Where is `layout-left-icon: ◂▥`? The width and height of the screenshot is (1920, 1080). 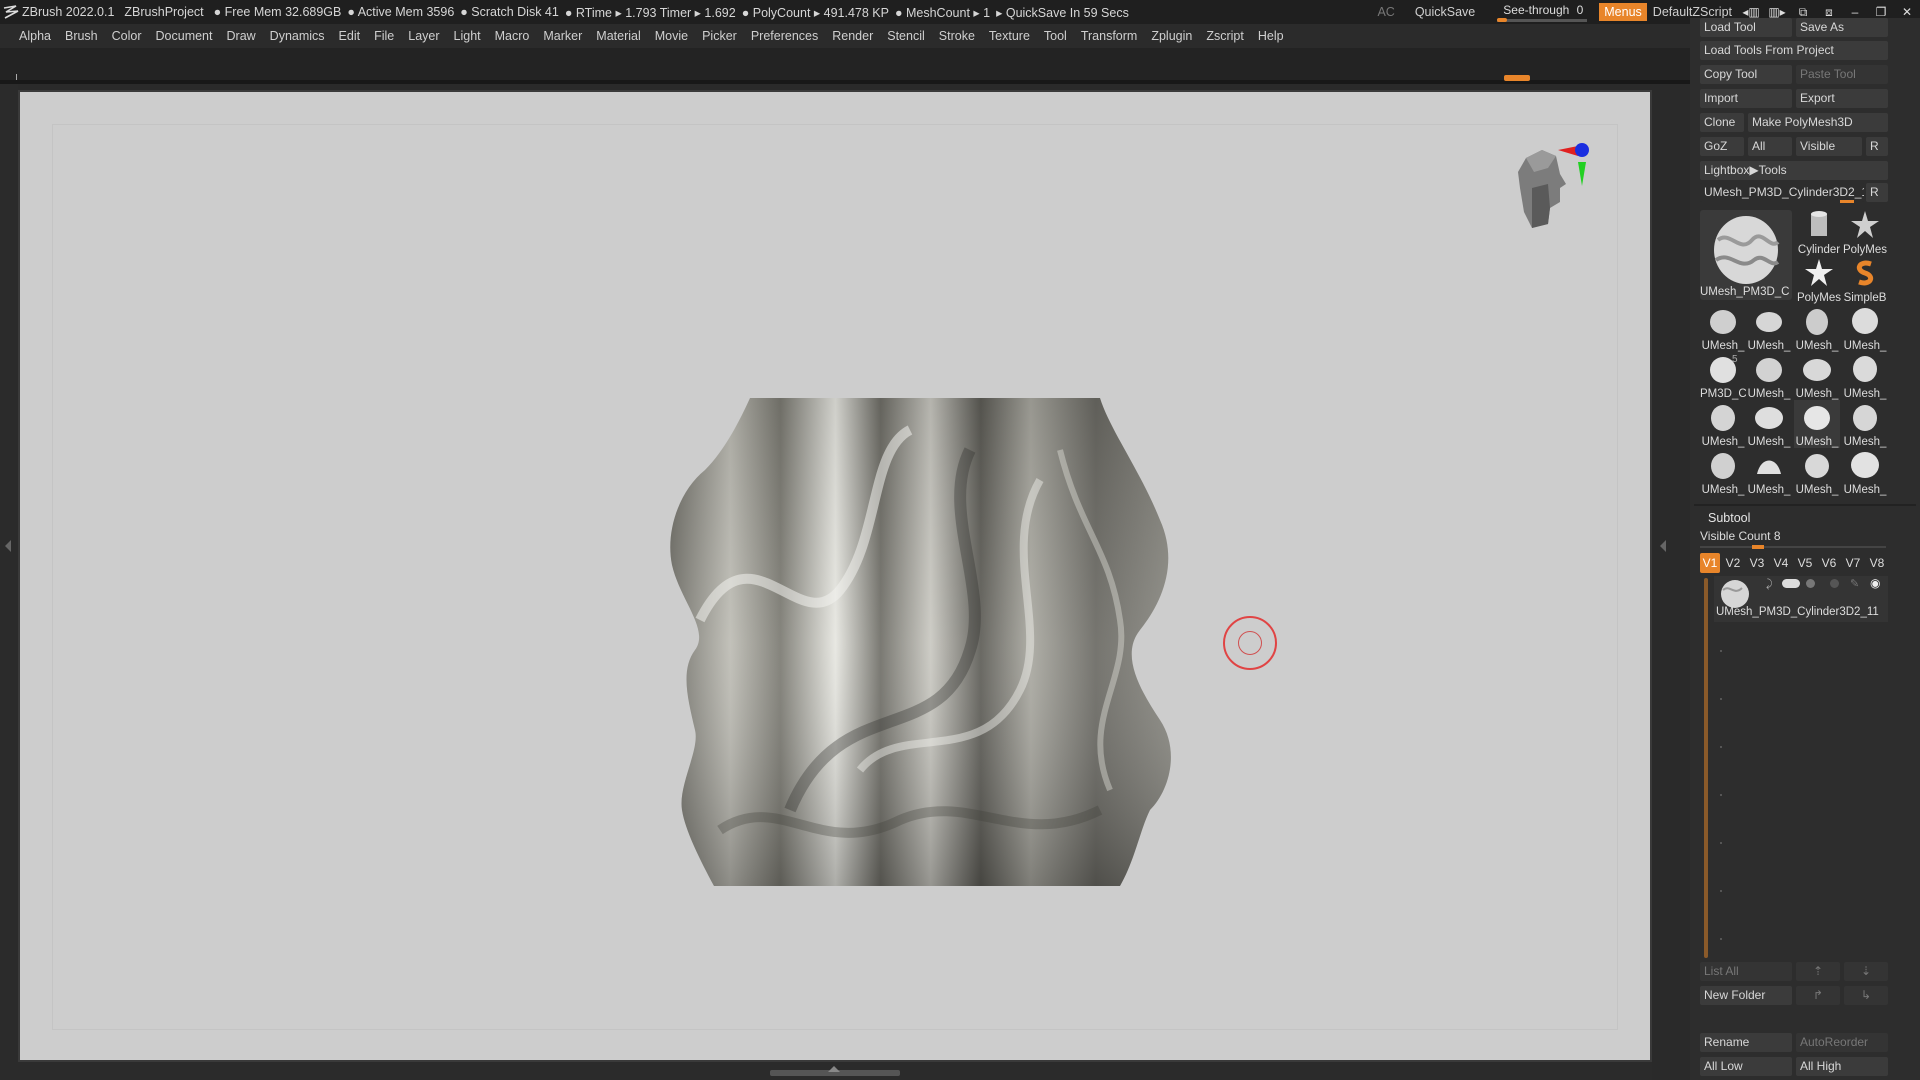 layout-left-icon: ◂▥ is located at coordinates (1751, 12).